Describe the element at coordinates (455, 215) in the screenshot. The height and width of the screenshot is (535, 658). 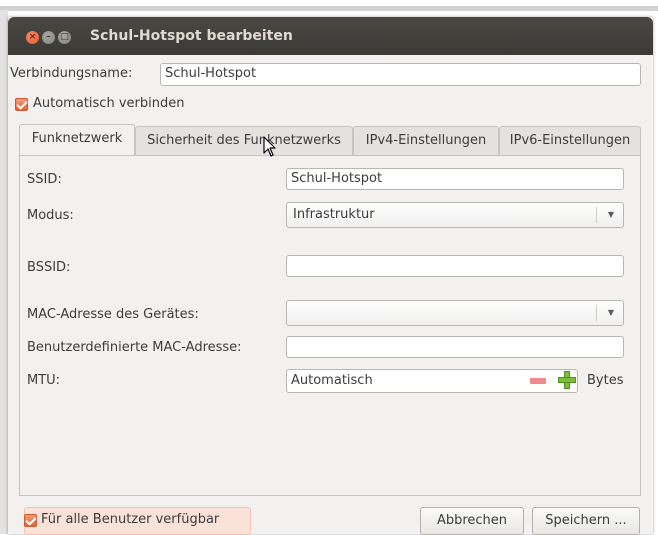
I see `mode-select: Infrastruktur ▼` at that location.